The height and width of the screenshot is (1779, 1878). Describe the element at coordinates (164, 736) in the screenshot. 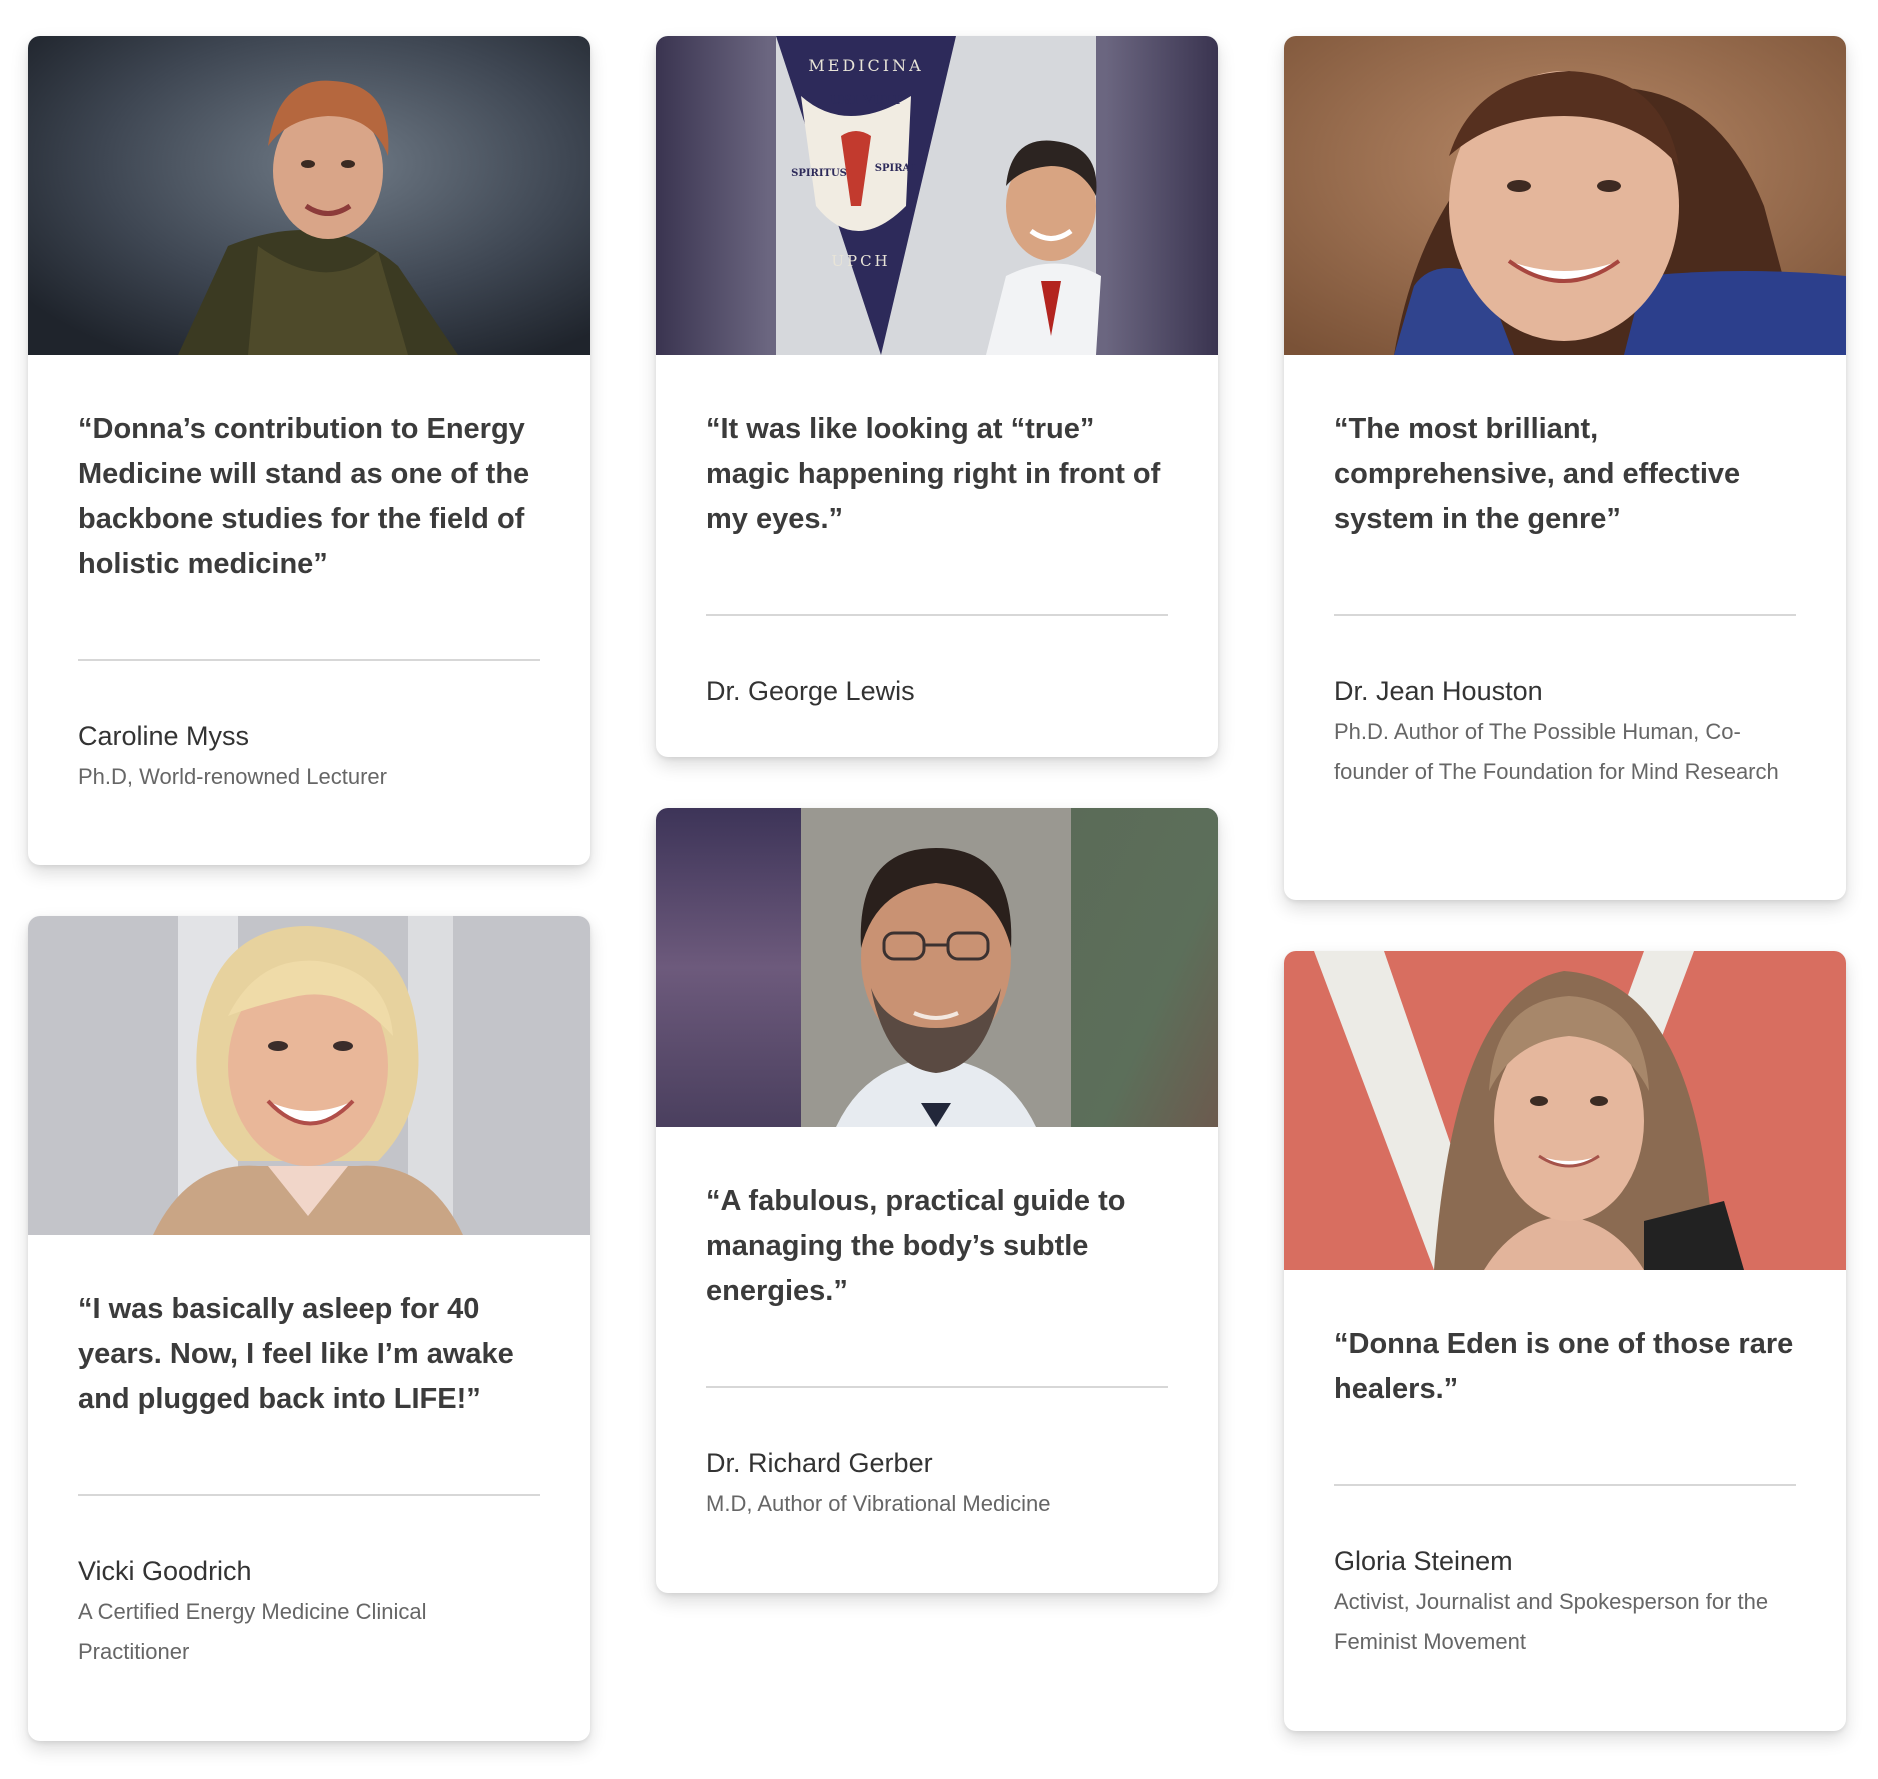

I see `author-name: Caroline Myss` at that location.